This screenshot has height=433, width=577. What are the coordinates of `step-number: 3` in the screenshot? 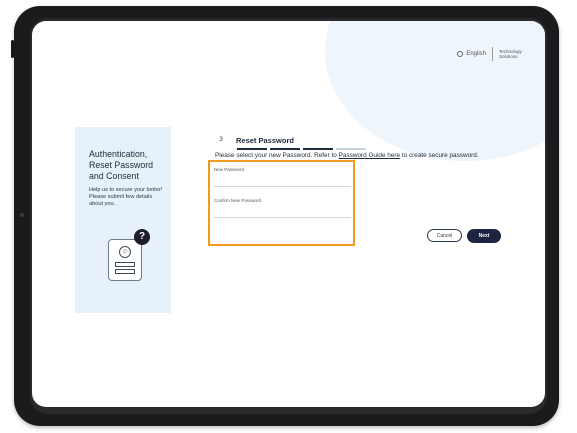 It's located at (221, 140).